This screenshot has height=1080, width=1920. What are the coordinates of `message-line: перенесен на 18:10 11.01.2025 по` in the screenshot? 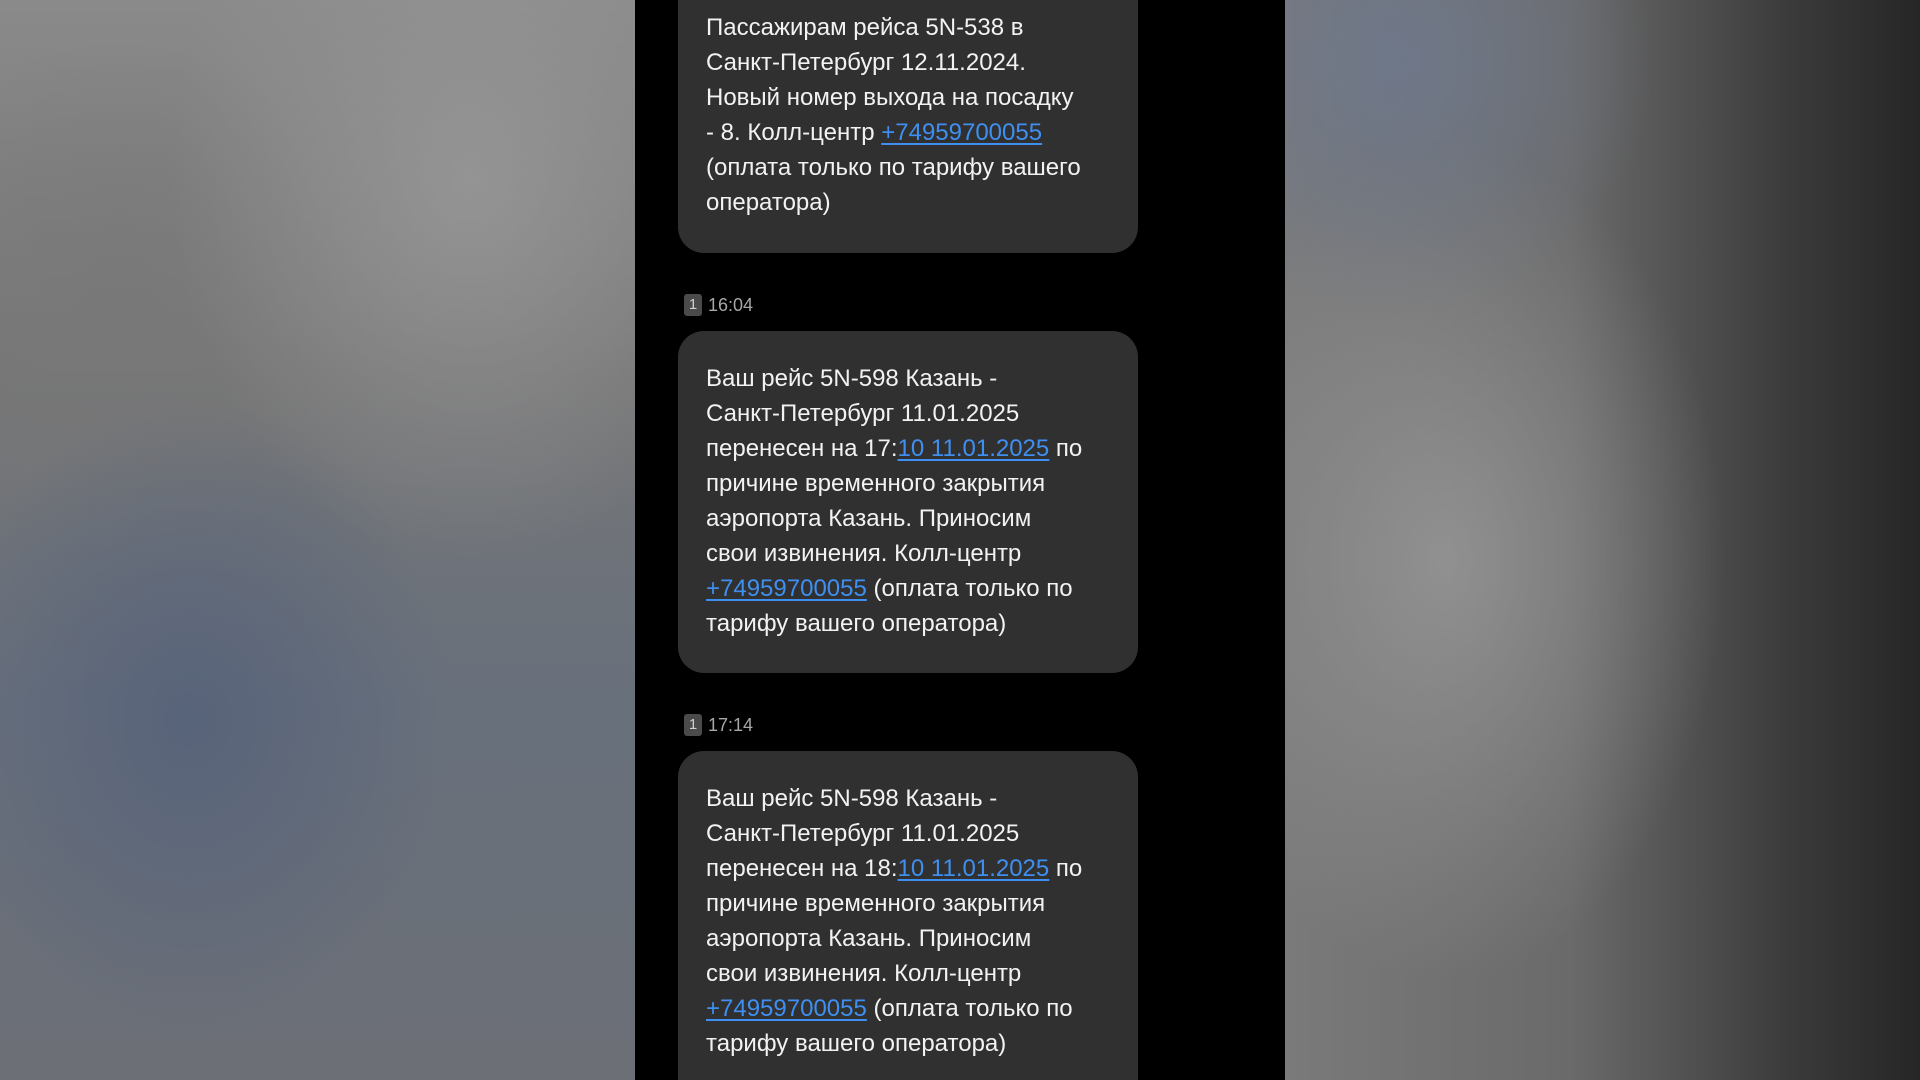 It's located at (894, 868).